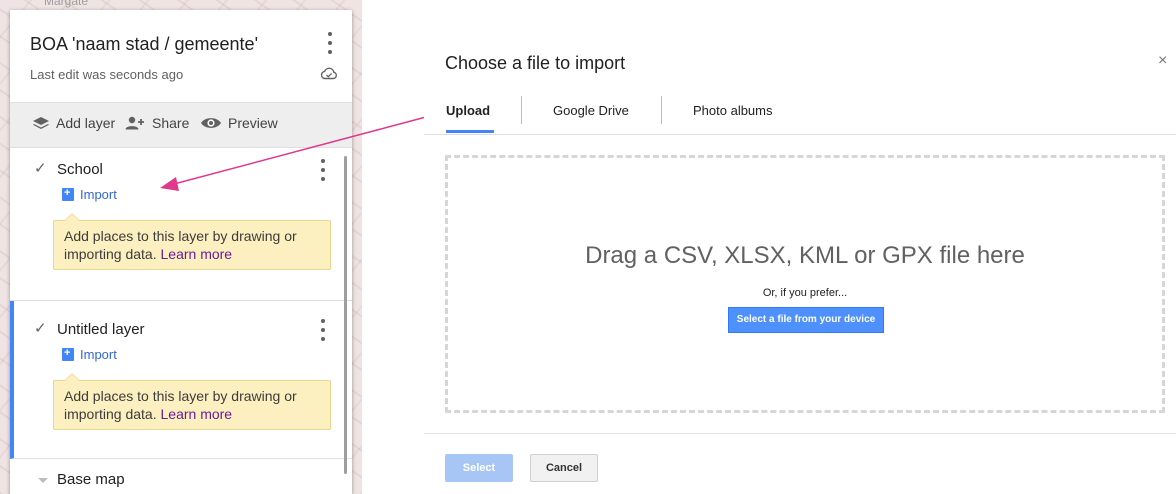  I want to click on add-person-icon, so click(134, 123).